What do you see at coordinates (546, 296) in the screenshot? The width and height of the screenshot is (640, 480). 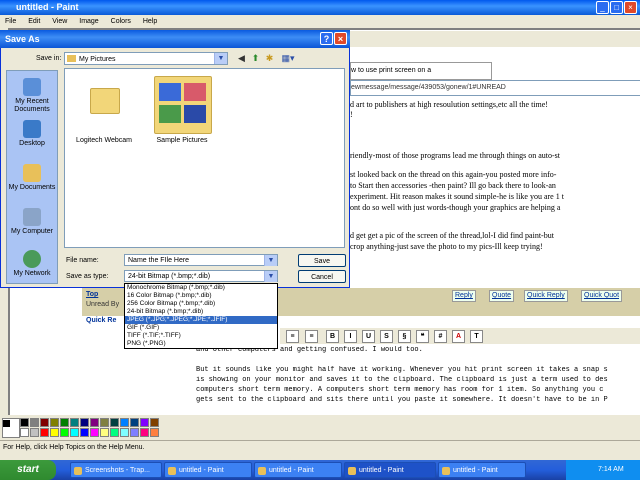 I see `quick-reply-button: Quick Reply` at bounding box center [546, 296].